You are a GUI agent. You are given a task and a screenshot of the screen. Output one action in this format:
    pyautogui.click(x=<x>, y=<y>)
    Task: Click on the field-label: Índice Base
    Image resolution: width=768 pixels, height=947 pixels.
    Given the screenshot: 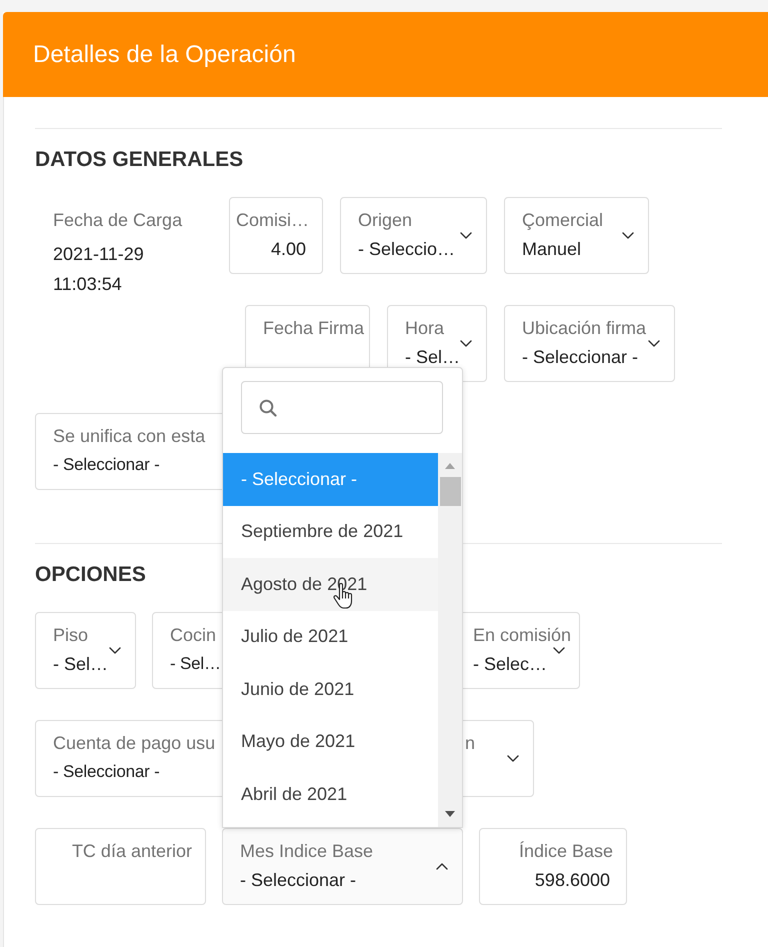 What is the action you would take?
    pyautogui.click(x=565, y=851)
    